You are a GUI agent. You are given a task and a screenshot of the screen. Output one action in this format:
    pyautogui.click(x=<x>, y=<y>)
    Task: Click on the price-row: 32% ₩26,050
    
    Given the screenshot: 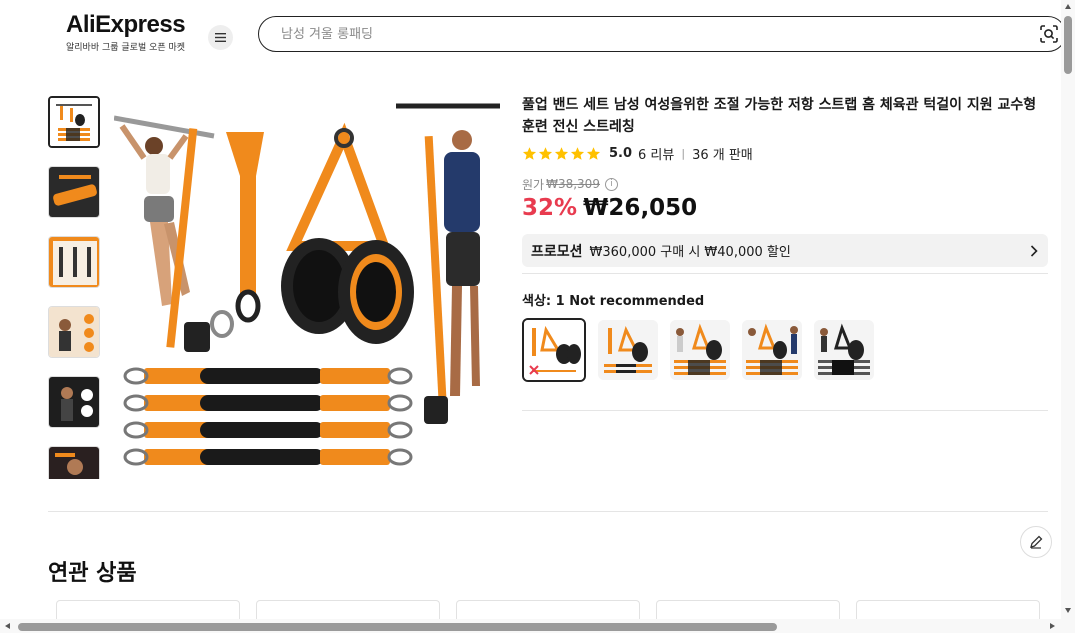 What is the action you would take?
    pyautogui.click(x=785, y=210)
    